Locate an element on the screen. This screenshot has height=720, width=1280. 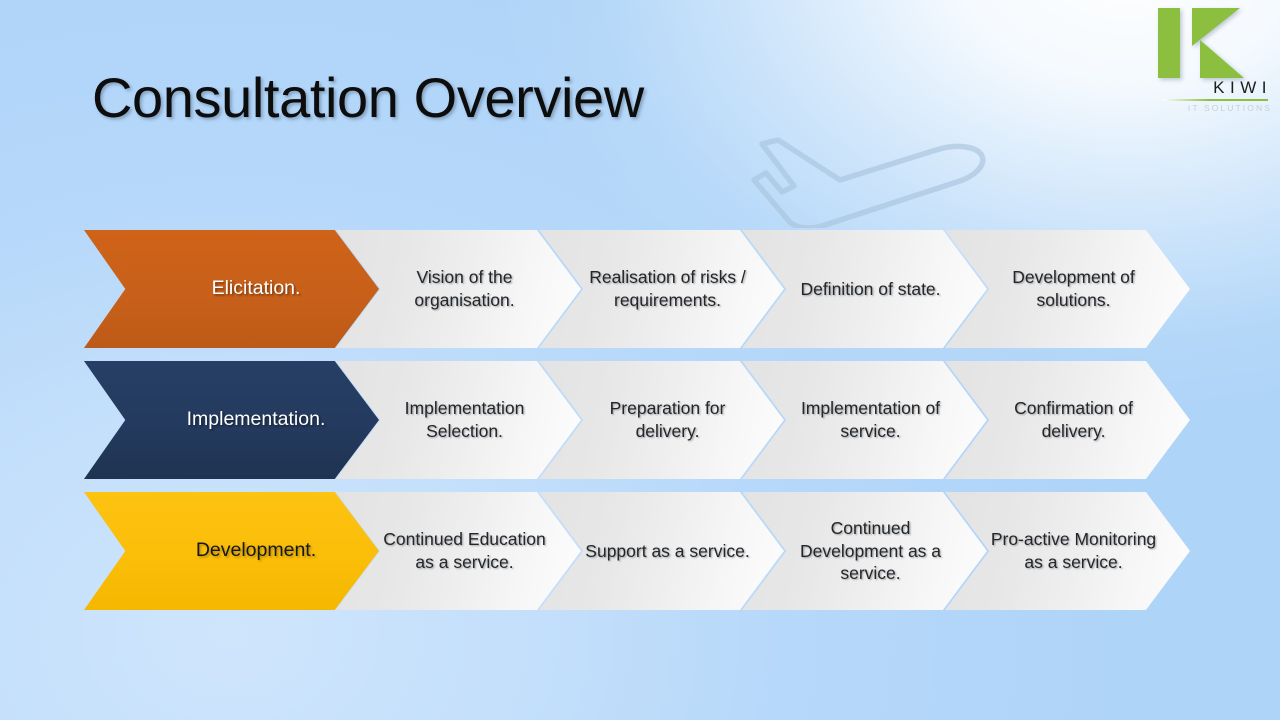
logo-divider is located at coordinates (1215, 100).